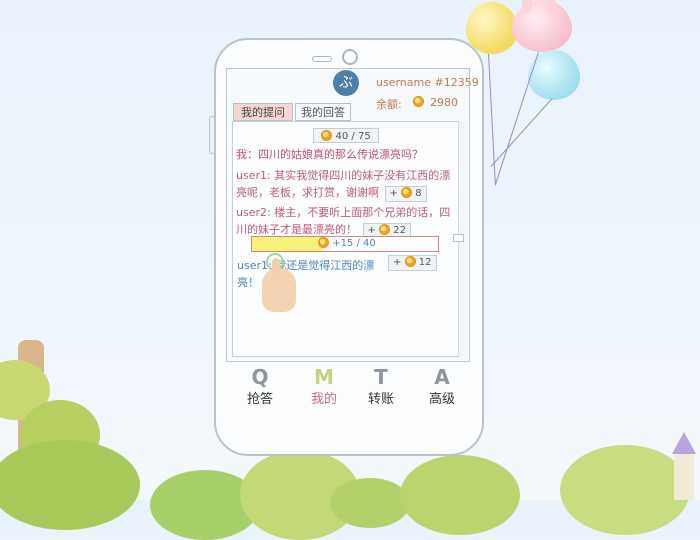 This screenshot has height=540, width=700. I want to click on reward-value: 22, so click(399, 230).